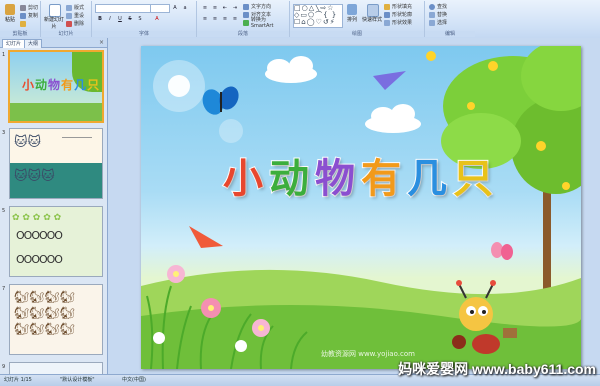  I want to click on replace-icon, so click(432, 14).